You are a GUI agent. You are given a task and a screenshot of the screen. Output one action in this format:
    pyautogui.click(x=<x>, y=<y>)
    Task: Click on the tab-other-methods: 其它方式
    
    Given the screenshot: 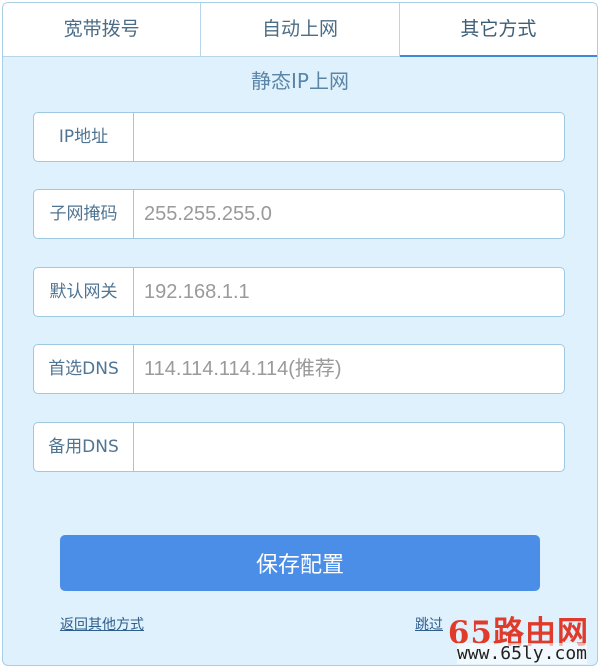 What is the action you would take?
    pyautogui.click(x=498, y=30)
    